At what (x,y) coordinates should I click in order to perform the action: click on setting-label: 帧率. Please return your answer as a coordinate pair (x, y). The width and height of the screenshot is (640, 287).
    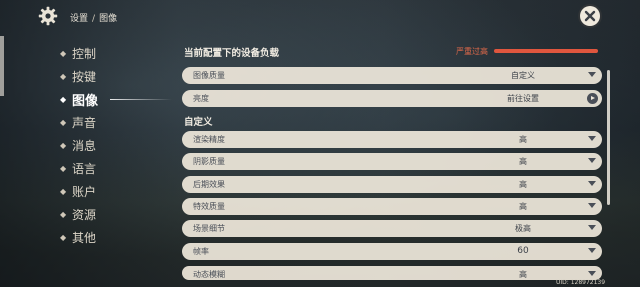
    Looking at the image, I should click on (201, 251).